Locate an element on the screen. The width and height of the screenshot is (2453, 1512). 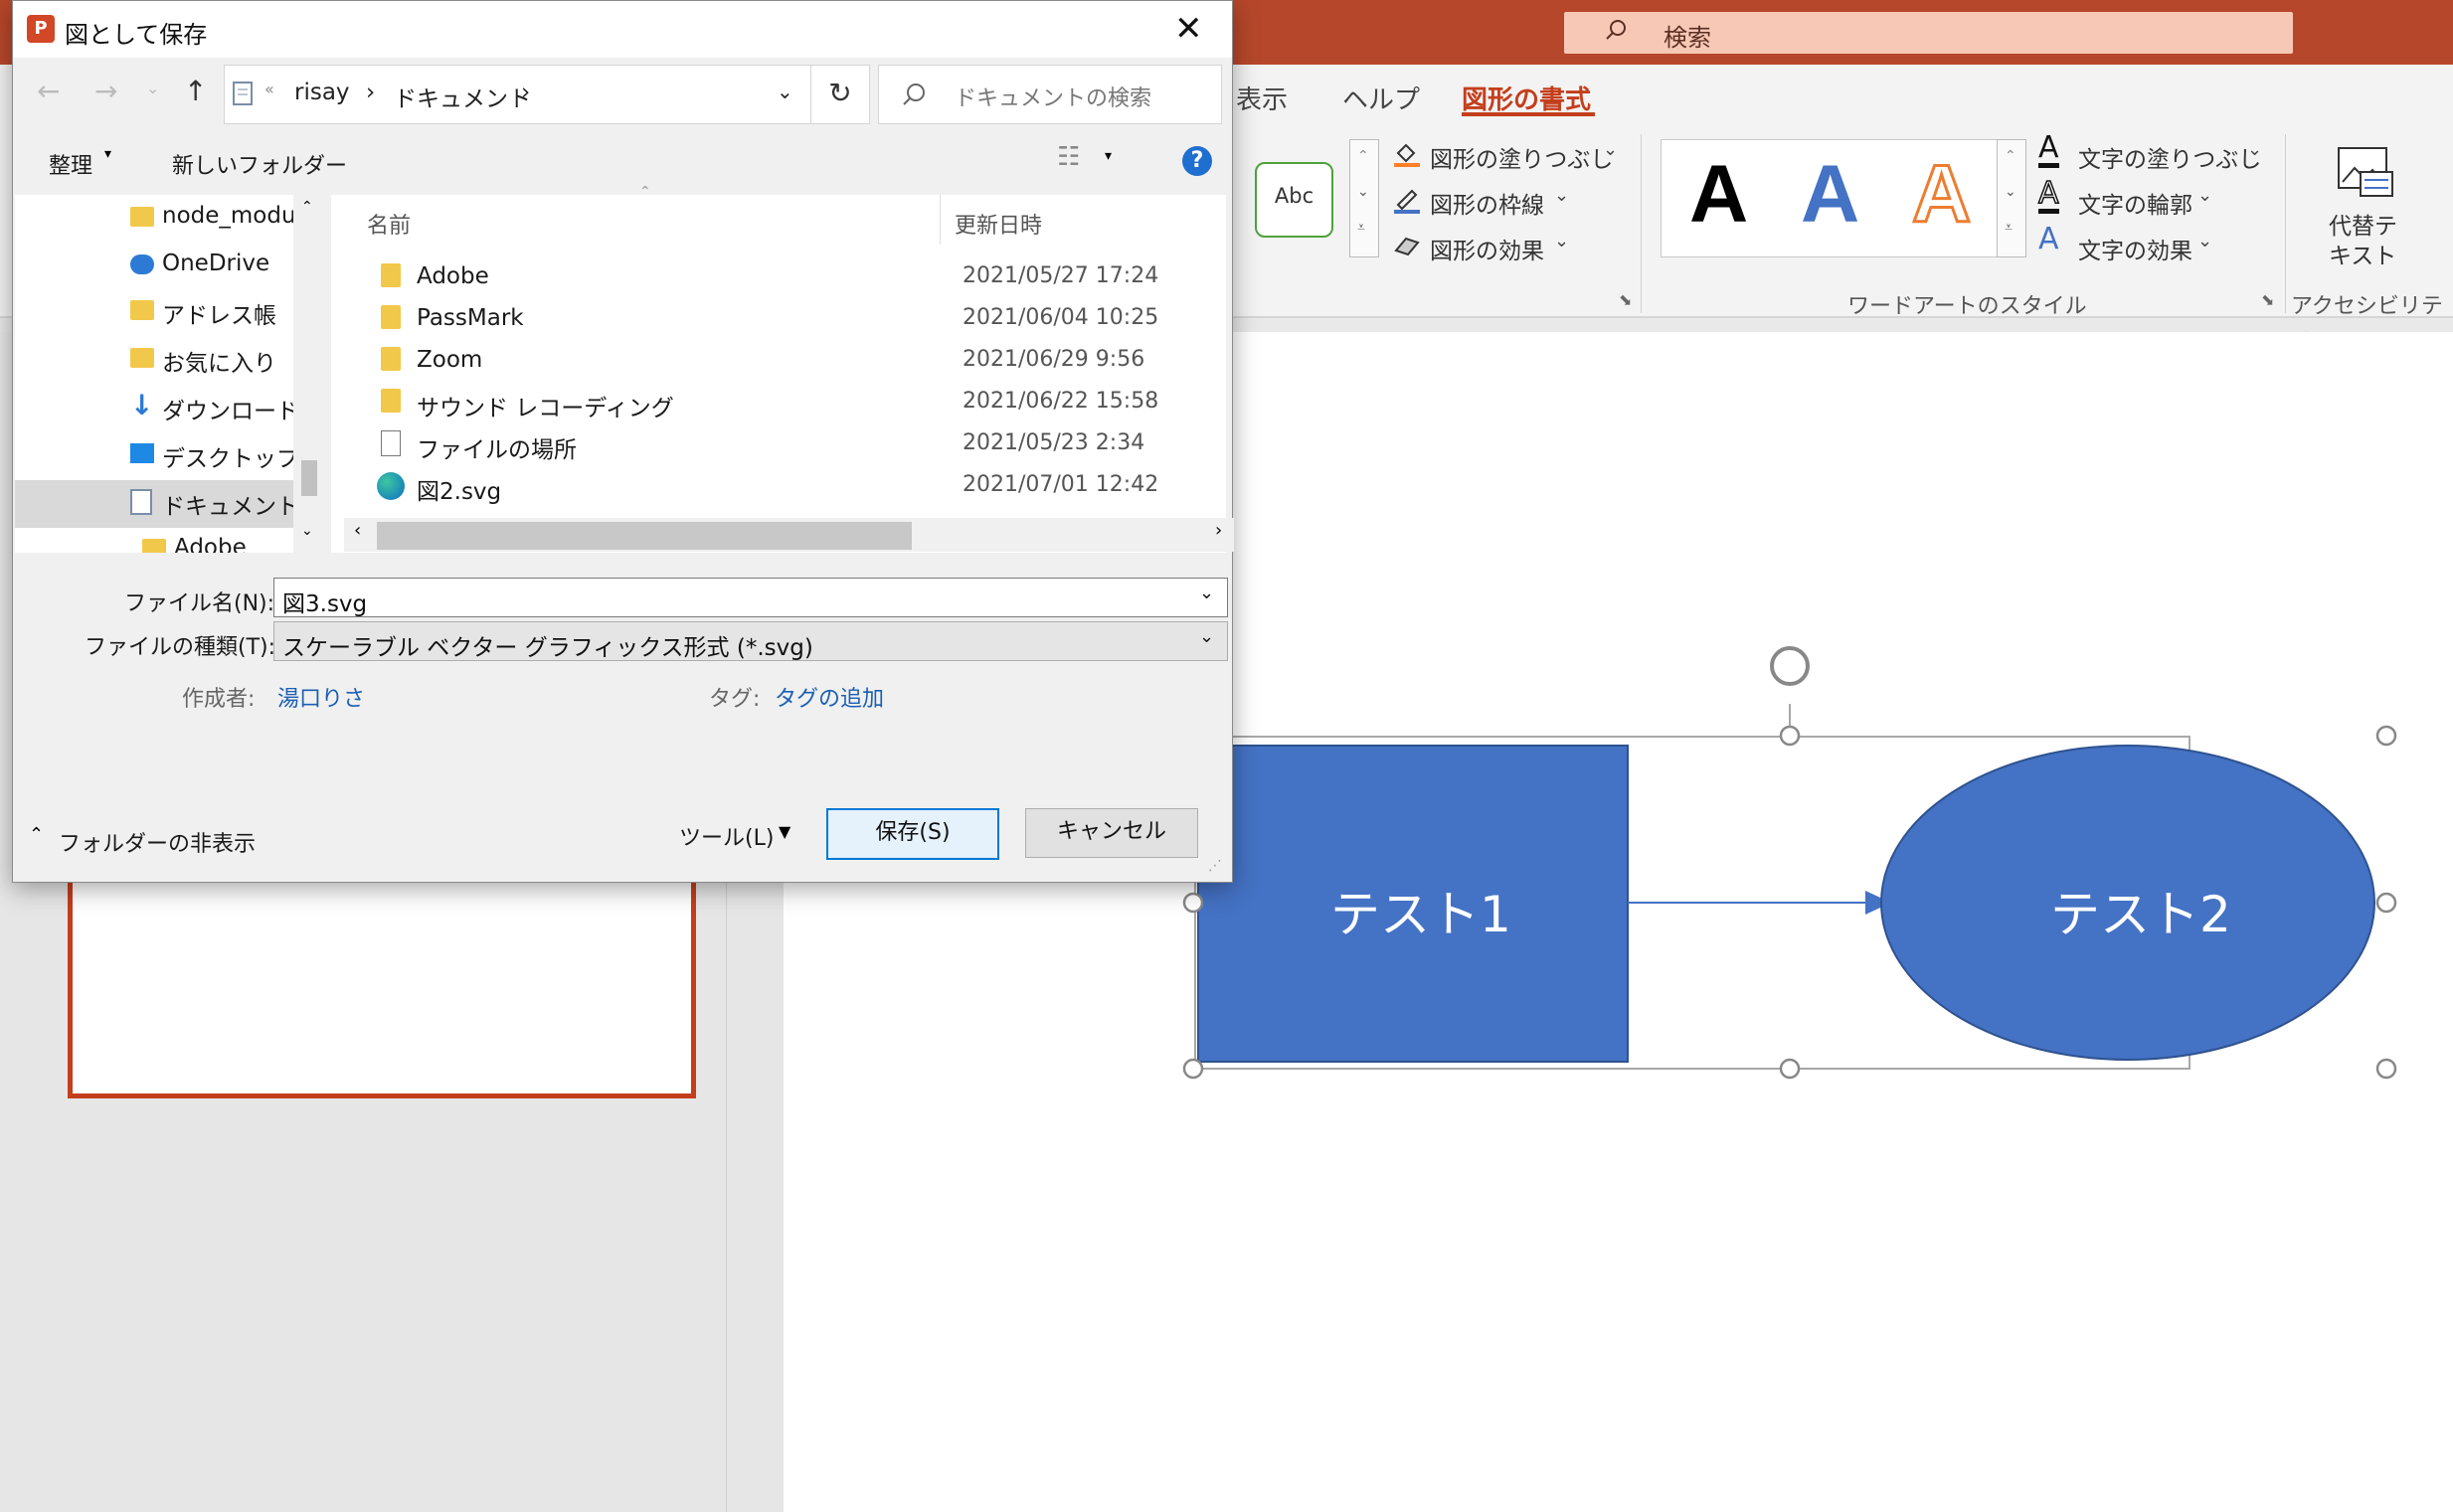
chevron-left-icon: ‹ is located at coordinates (357, 530).